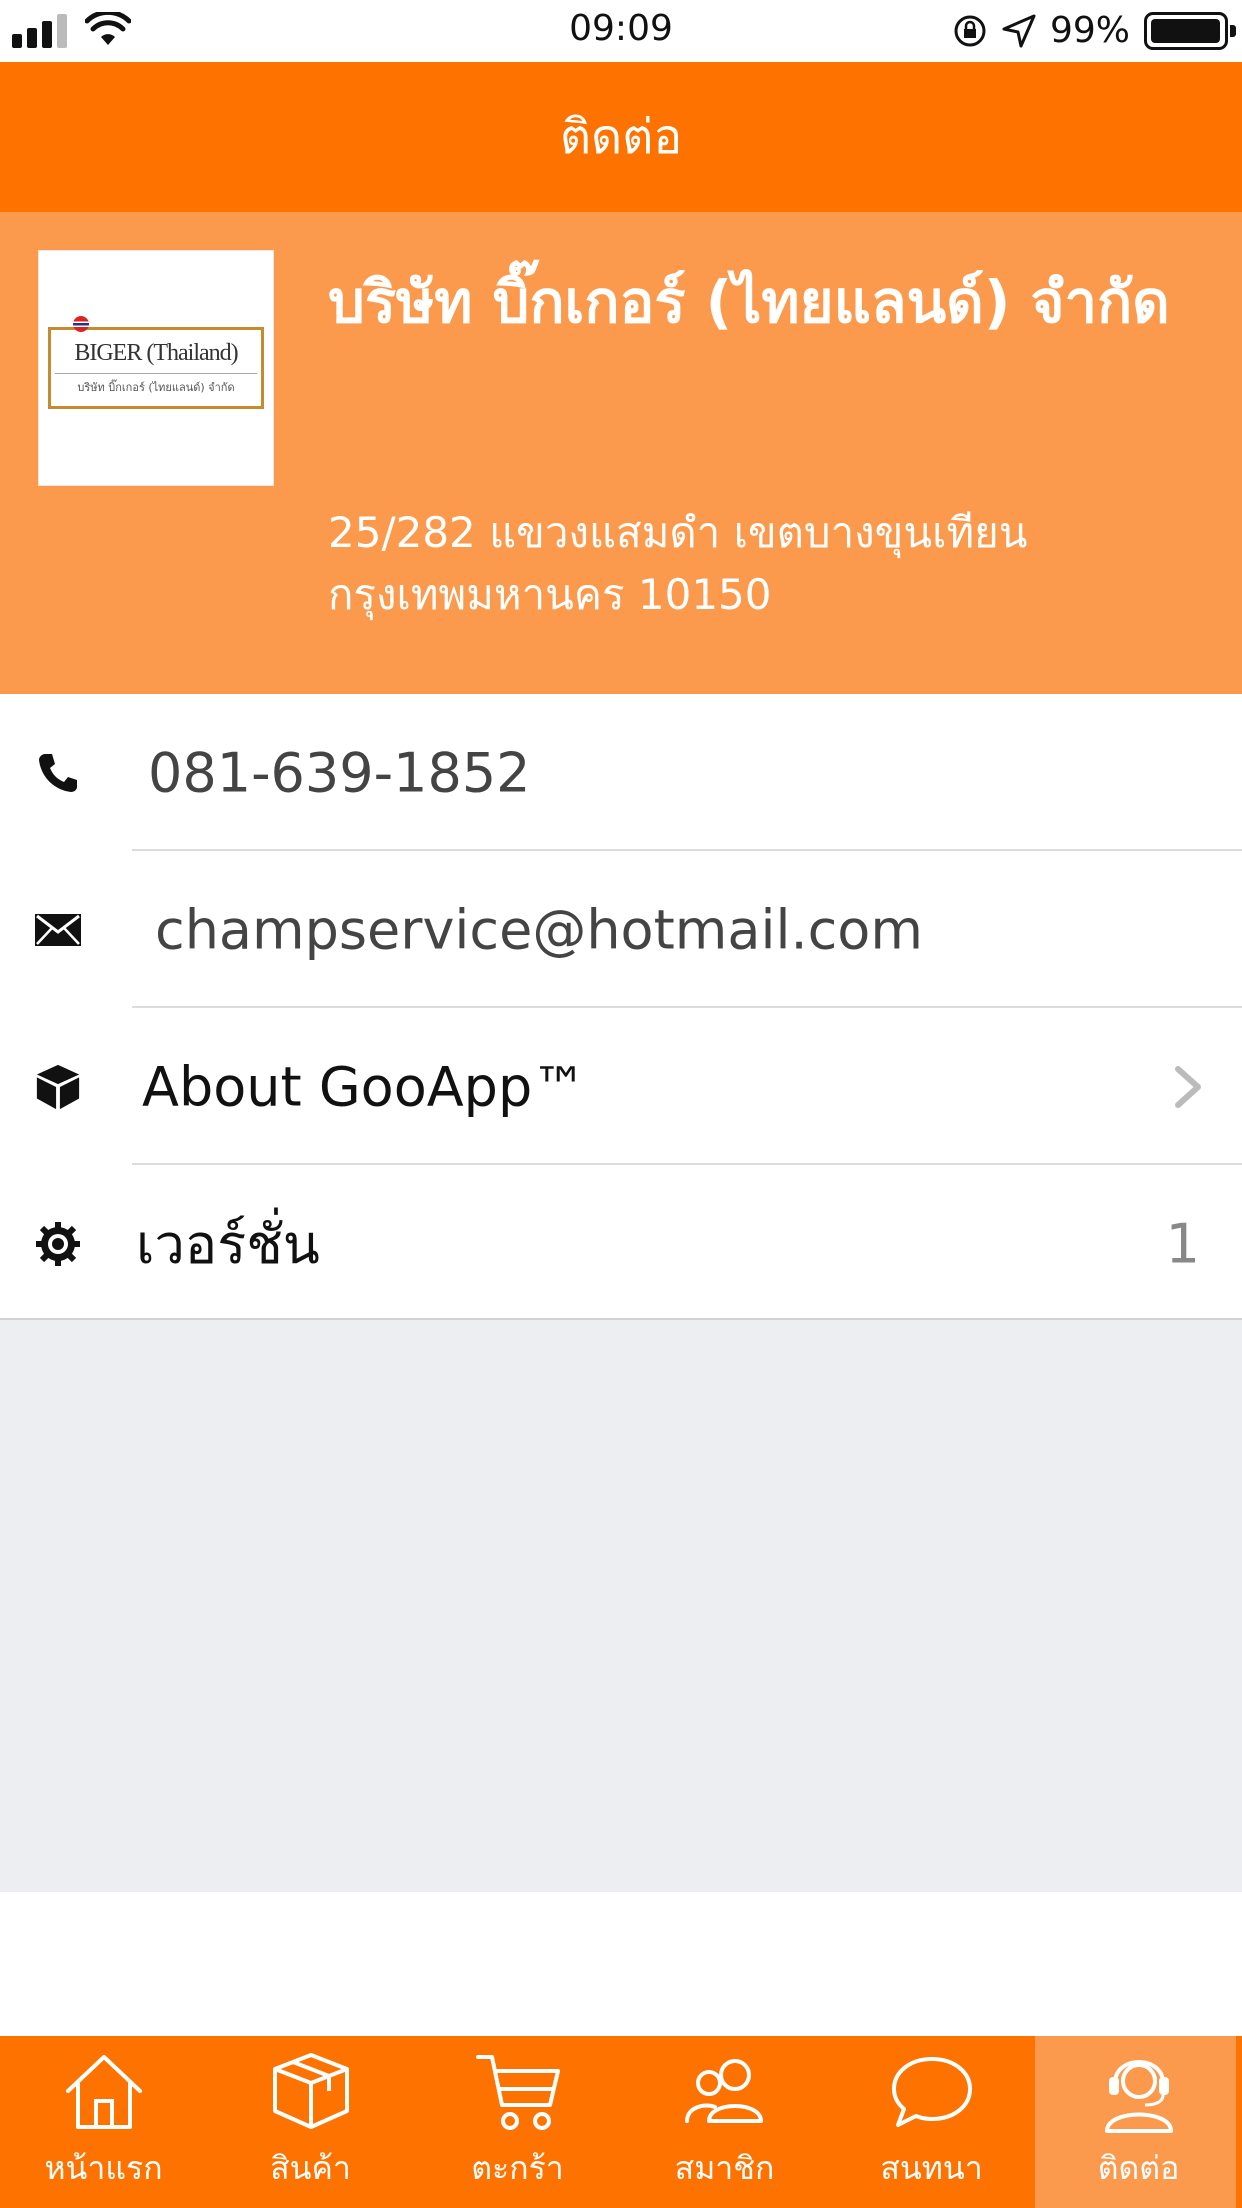 Image resolution: width=1242 pixels, height=2208 pixels. What do you see at coordinates (310, 2091) in the screenshot?
I see `box-icon` at bounding box center [310, 2091].